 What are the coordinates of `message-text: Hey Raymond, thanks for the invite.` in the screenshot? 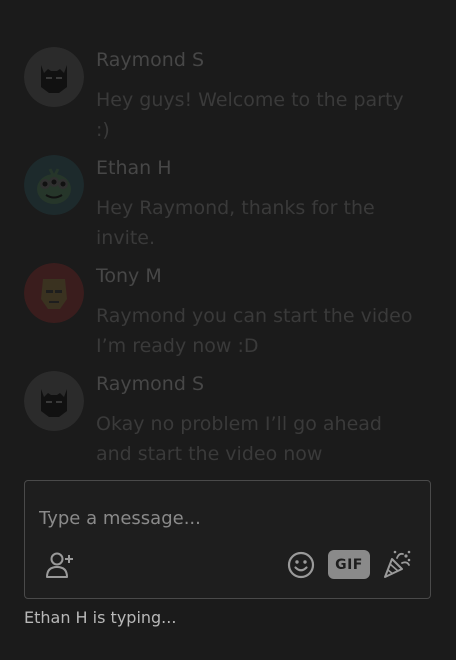 It's located at (235, 223).